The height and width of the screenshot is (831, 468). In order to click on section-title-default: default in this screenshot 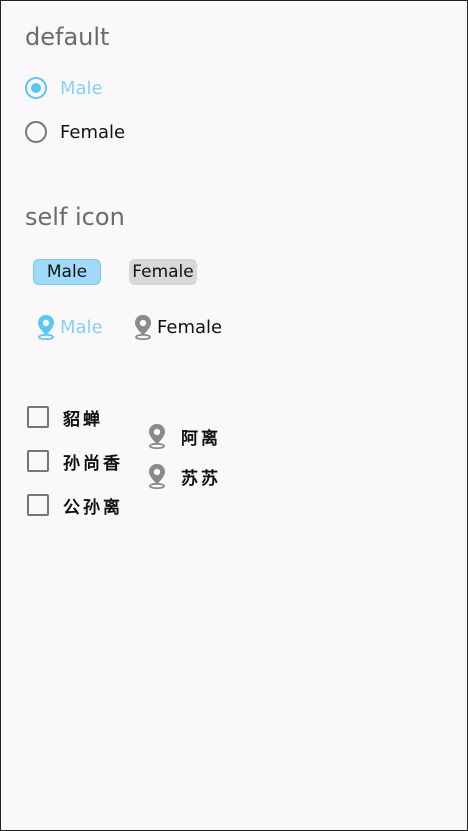, I will do `click(67, 37)`.